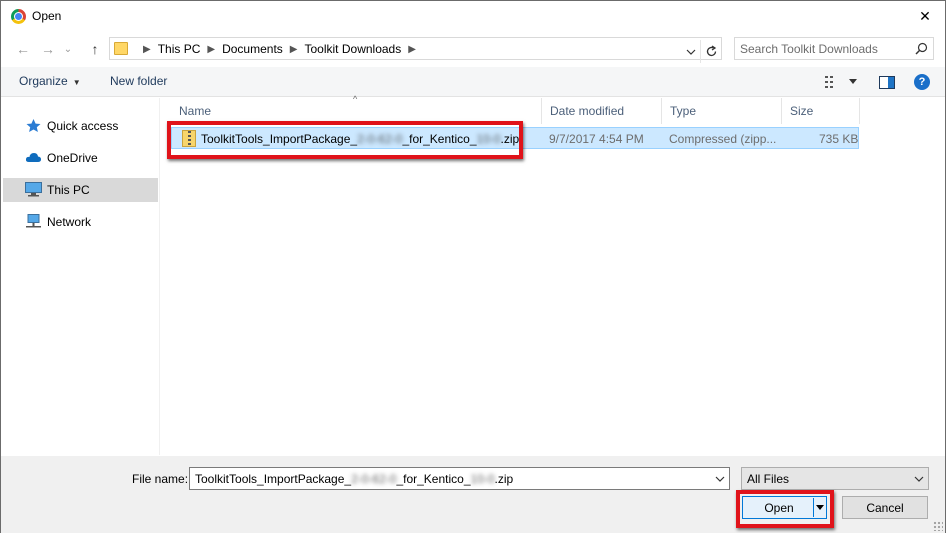 The height and width of the screenshot is (533, 946). What do you see at coordinates (33, 221) in the screenshot?
I see `network-icon` at bounding box center [33, 221].